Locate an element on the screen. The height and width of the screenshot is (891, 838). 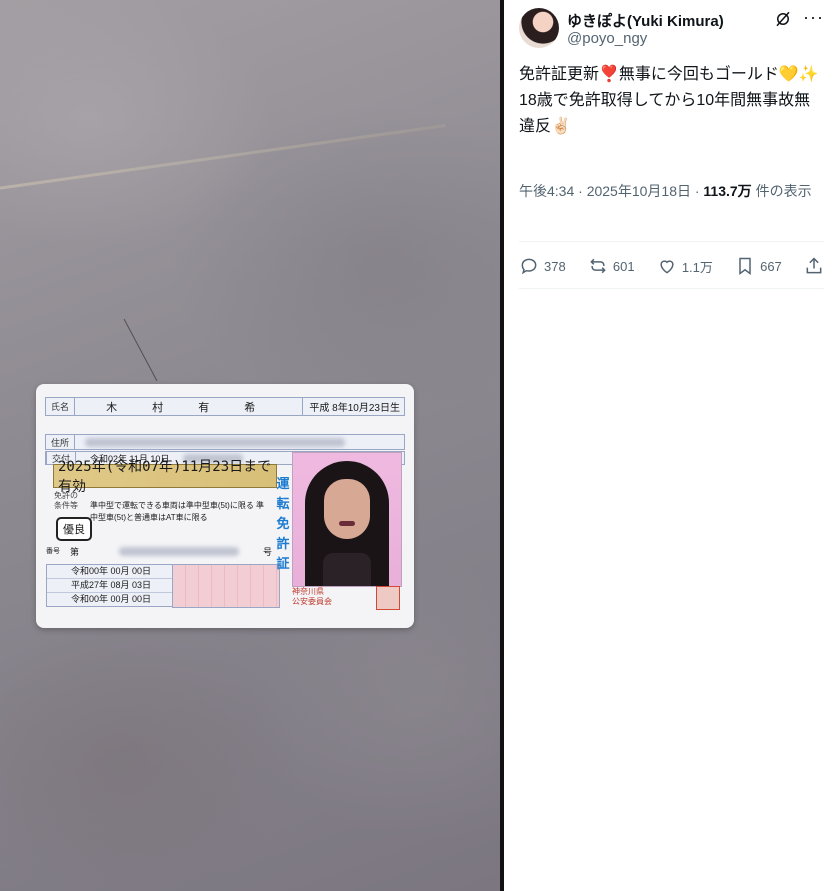
official-seal-icon is located at coordinates (388, 598).